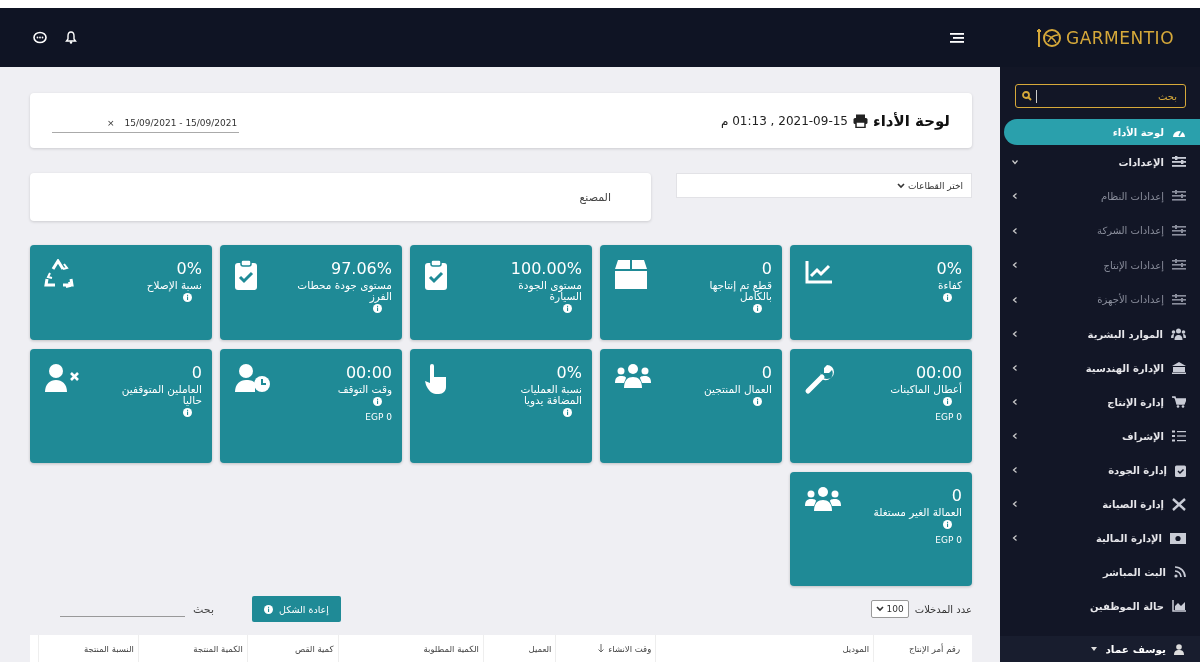 The image size is (1200, 662). Describe the element at coordinates (451, 648) in the screenshot. I see `column-header: الكمية المطلوبة` at that location.